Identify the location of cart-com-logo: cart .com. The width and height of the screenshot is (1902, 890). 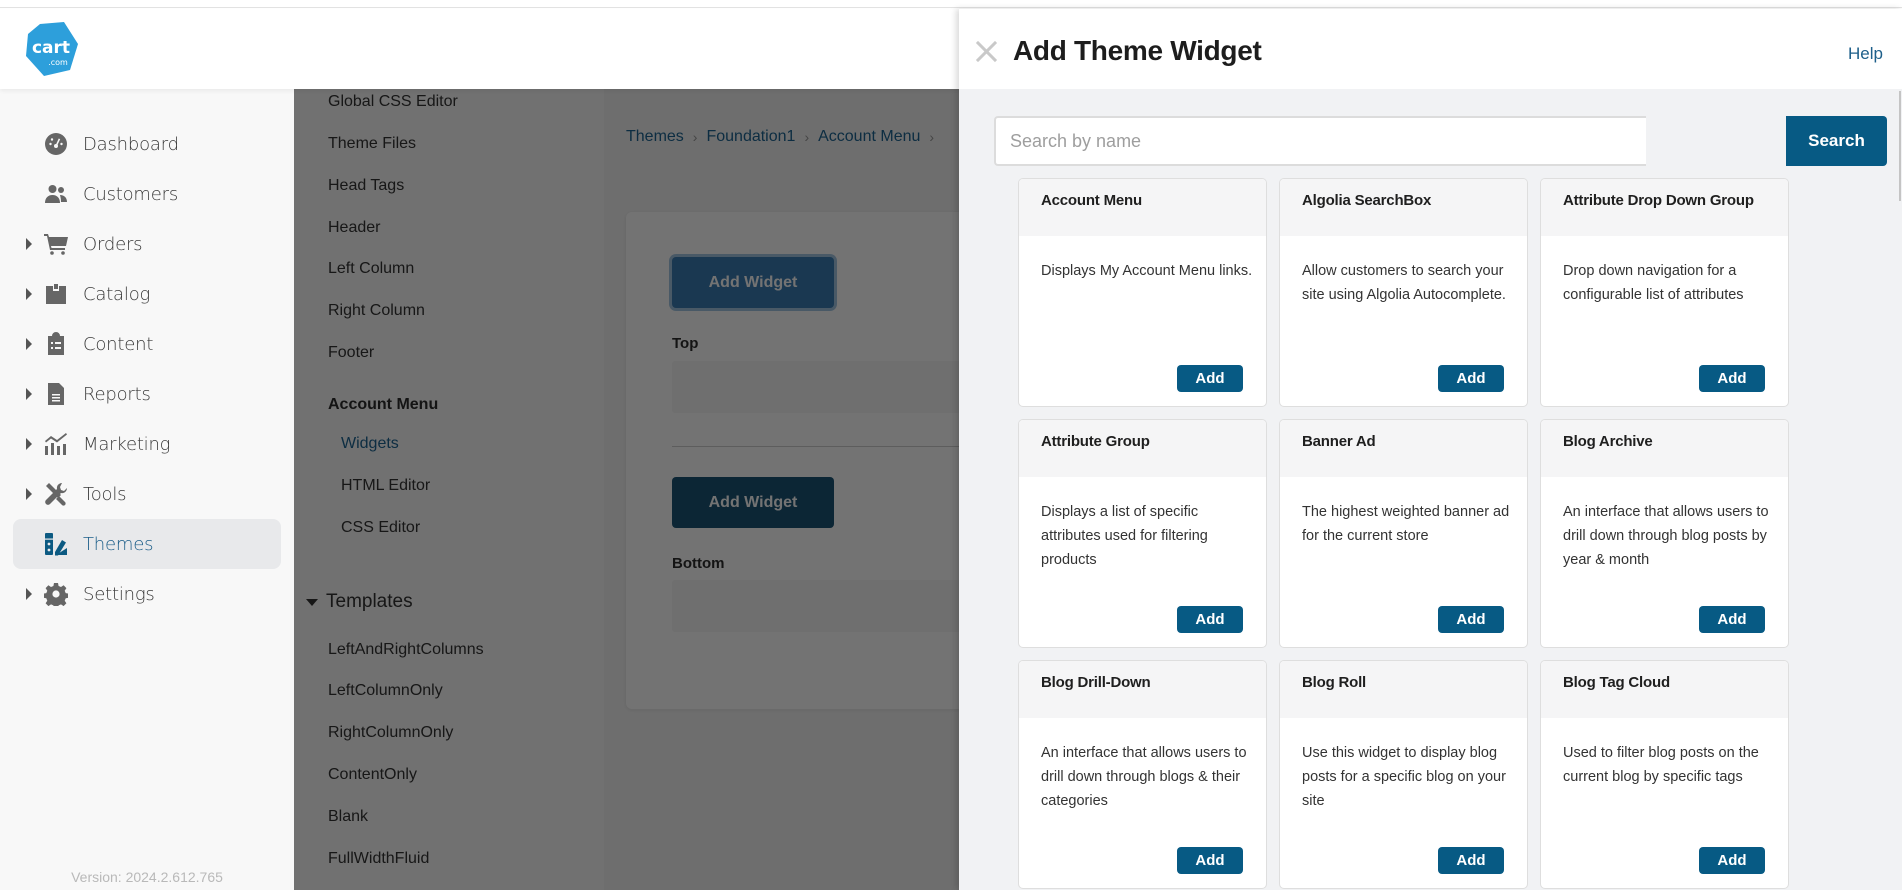
(51, 49).